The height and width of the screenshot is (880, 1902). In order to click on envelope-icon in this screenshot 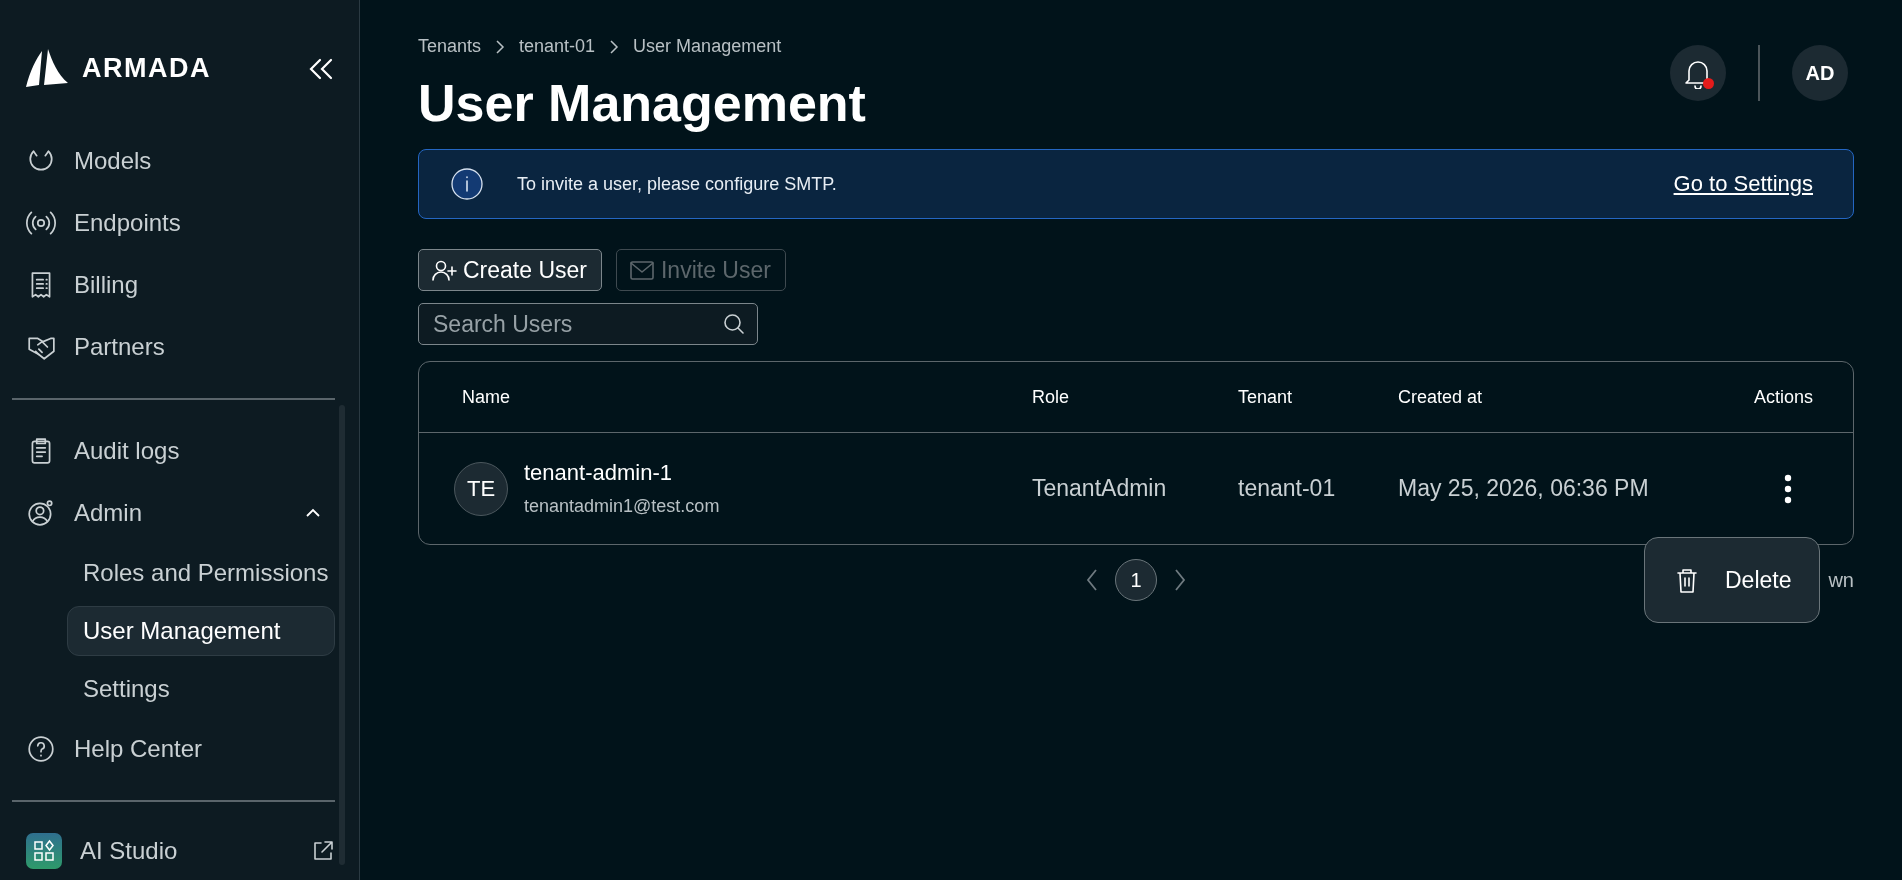, I will do `click(642, 270)`.